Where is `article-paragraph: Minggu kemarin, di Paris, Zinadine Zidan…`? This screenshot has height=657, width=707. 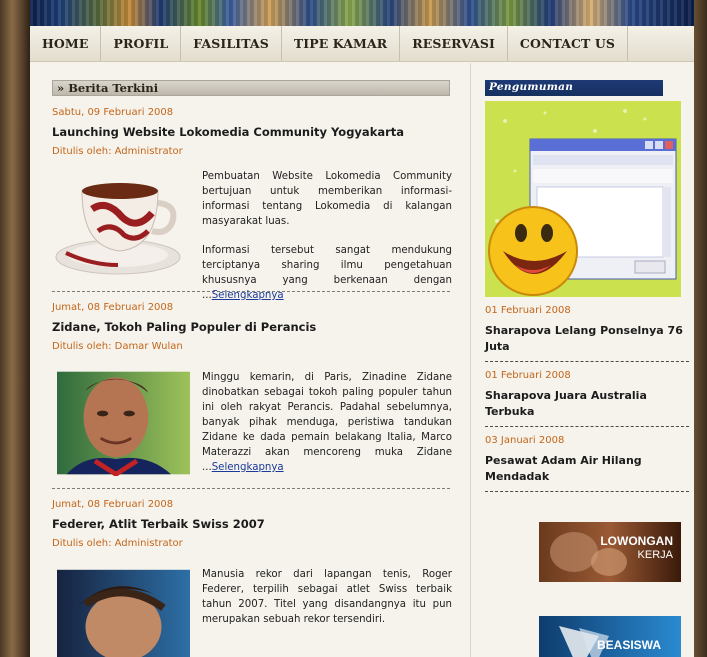 article-paragraph: Minggu kemarin, di Paris, Zinadine Zidan… is located at coordinates (327, 422).